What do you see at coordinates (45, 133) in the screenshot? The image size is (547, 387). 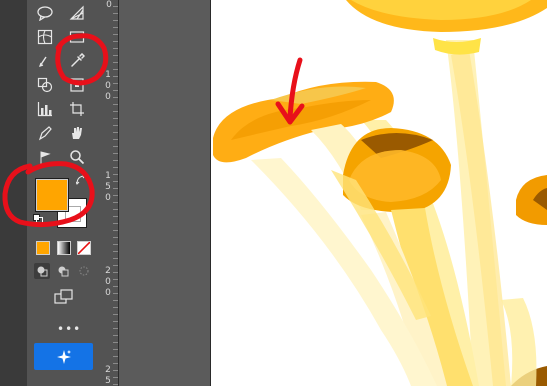 I see `slice-tool-icon` at bounding box center [45, 133].